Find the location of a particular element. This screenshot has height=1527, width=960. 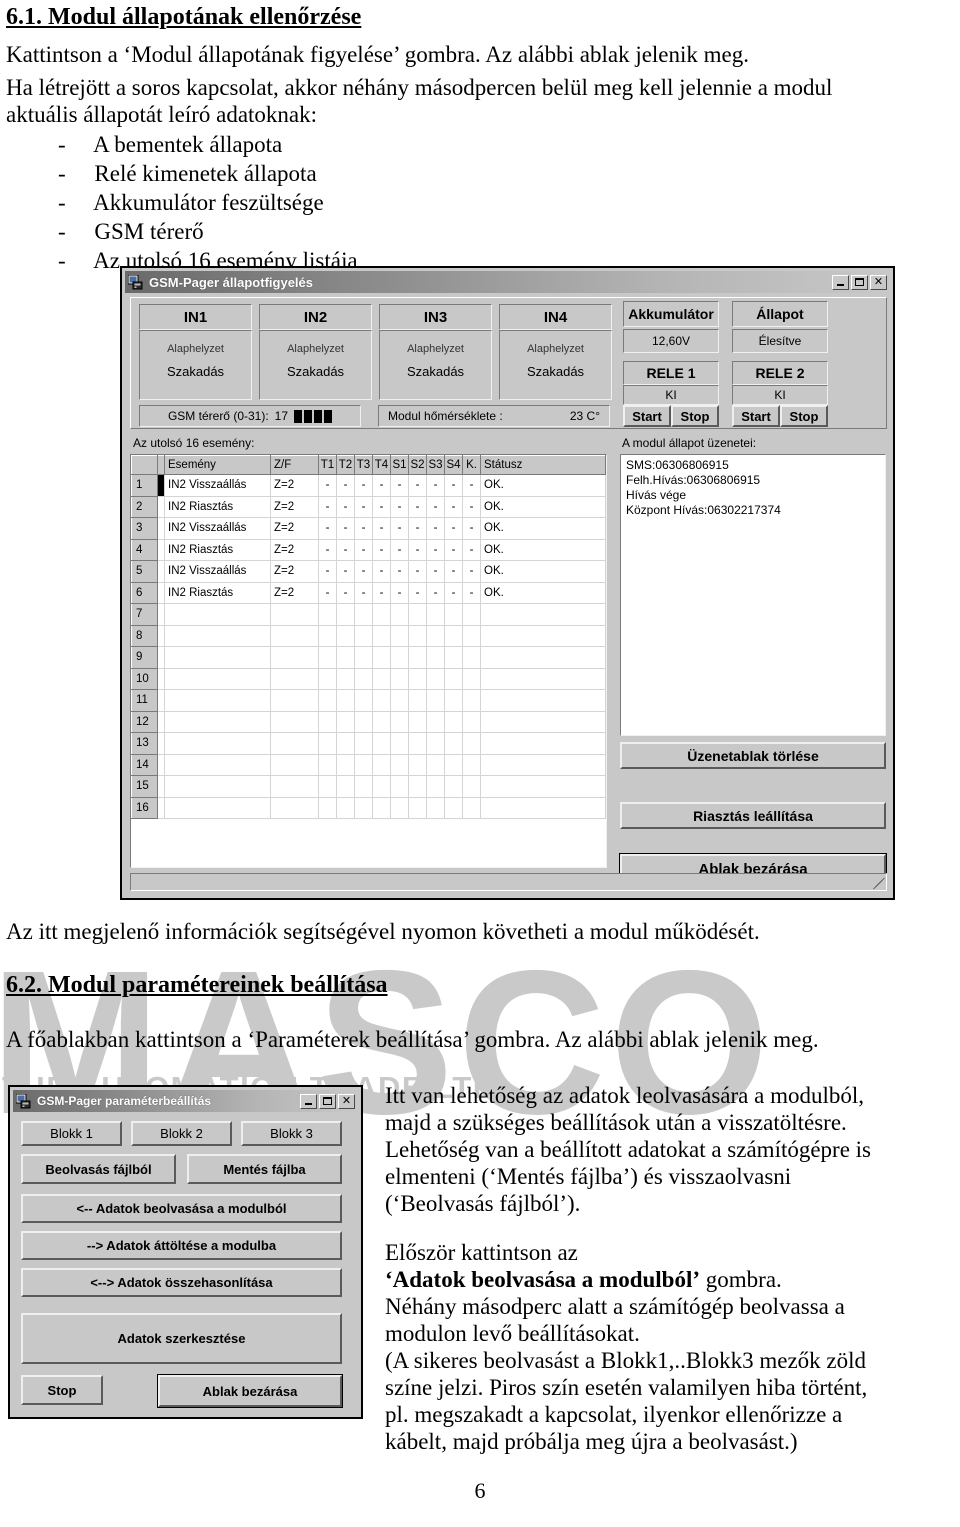

list-item: - A bementek állapota is located at coordinates (170, 144).